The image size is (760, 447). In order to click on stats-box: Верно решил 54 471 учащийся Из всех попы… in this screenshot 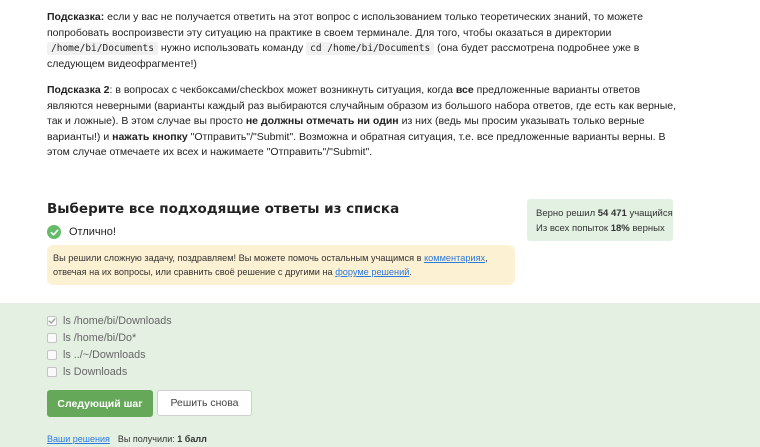, I will do `click(600, 220)`.